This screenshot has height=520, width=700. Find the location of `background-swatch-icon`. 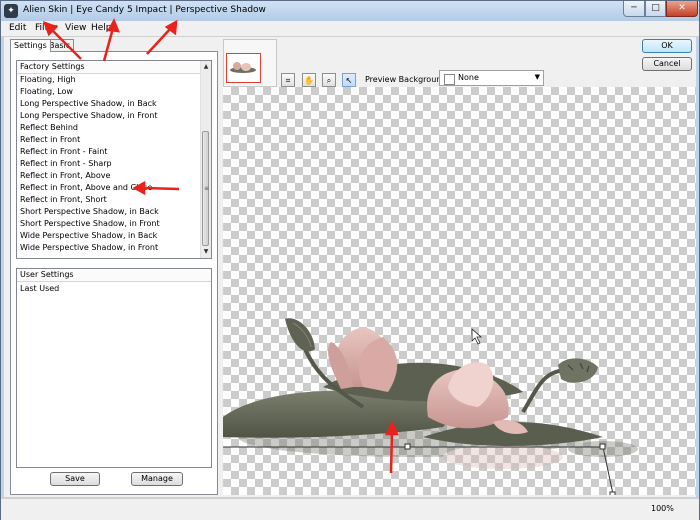

background-swatch-icon is located at coordinates (449, 79).